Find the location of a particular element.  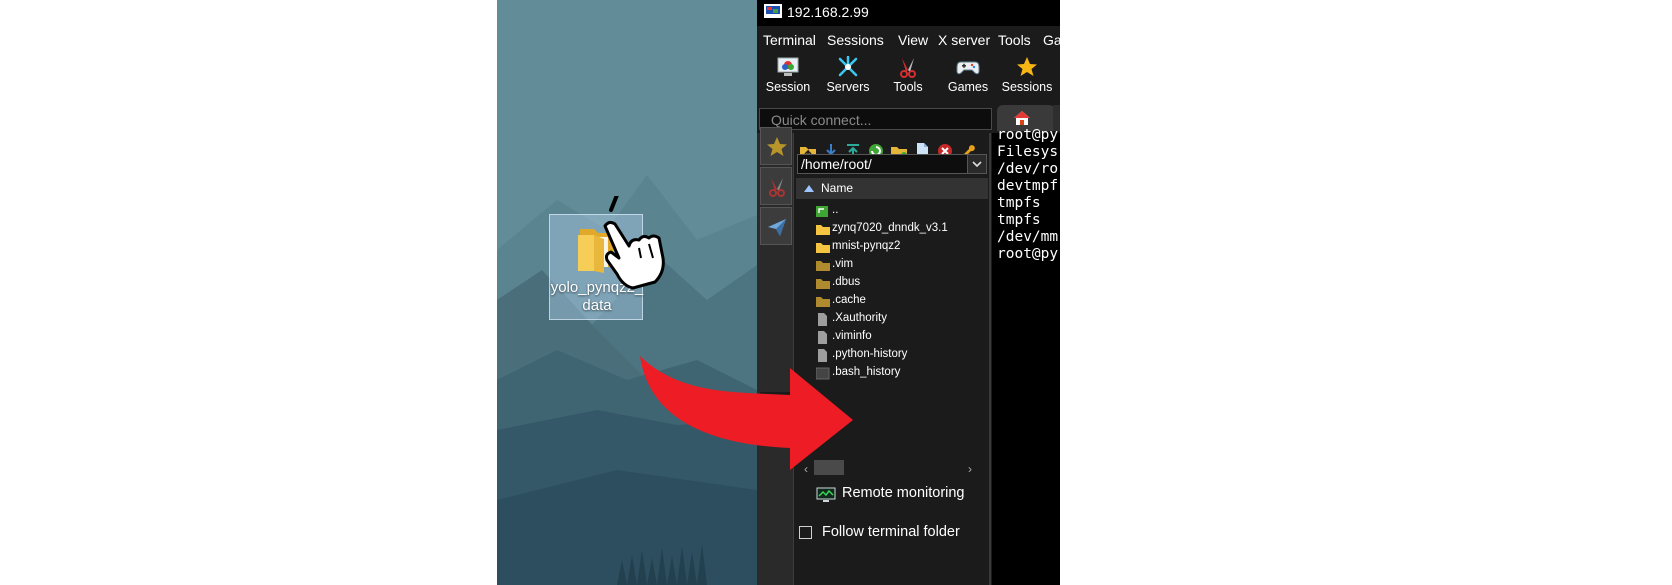

path-text: /home/root/ is located at coordinates (836, 164).